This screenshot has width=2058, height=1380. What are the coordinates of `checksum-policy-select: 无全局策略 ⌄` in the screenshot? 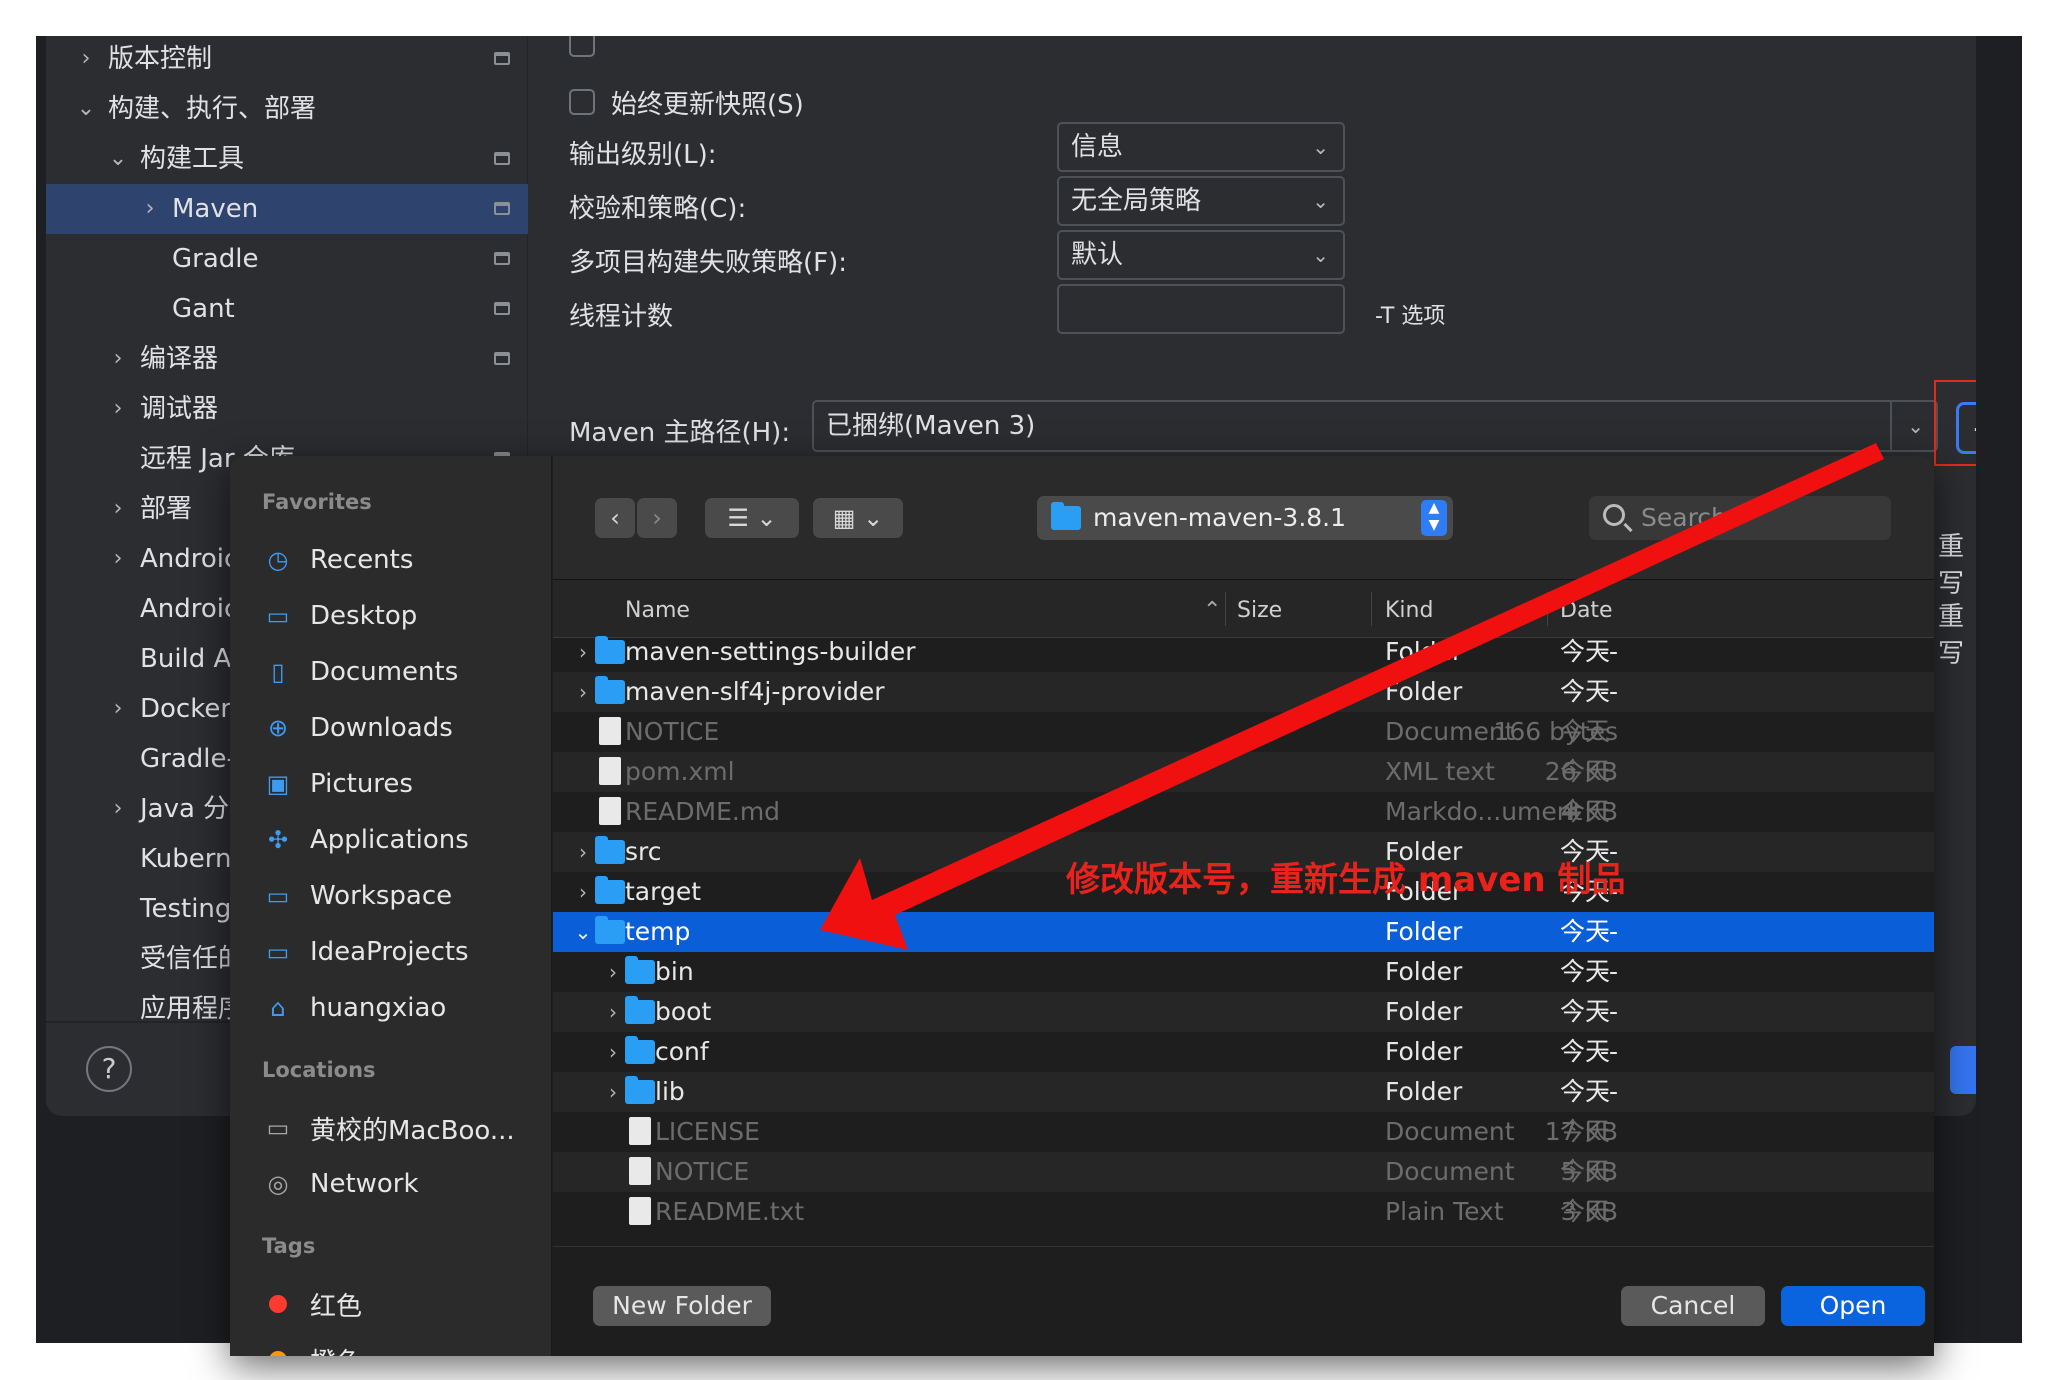 It's located at (1201, 201).